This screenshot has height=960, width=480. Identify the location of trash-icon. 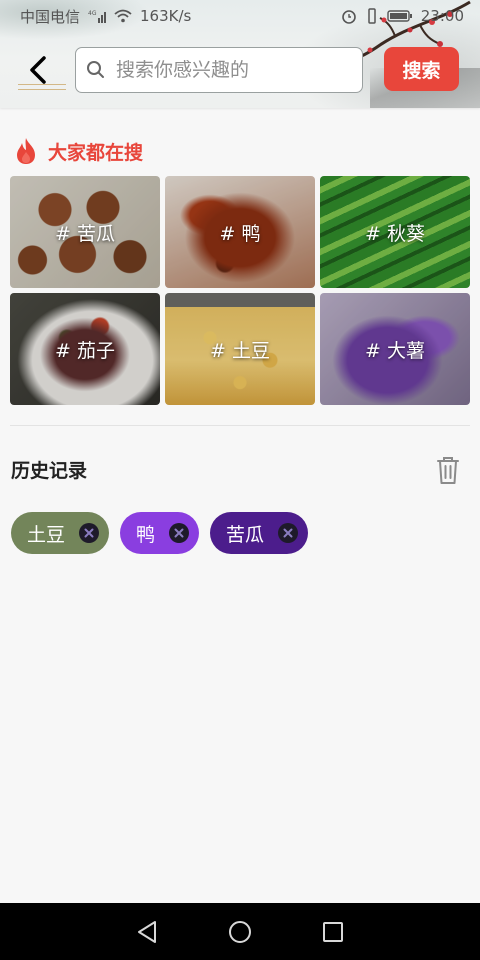
(448, 470).